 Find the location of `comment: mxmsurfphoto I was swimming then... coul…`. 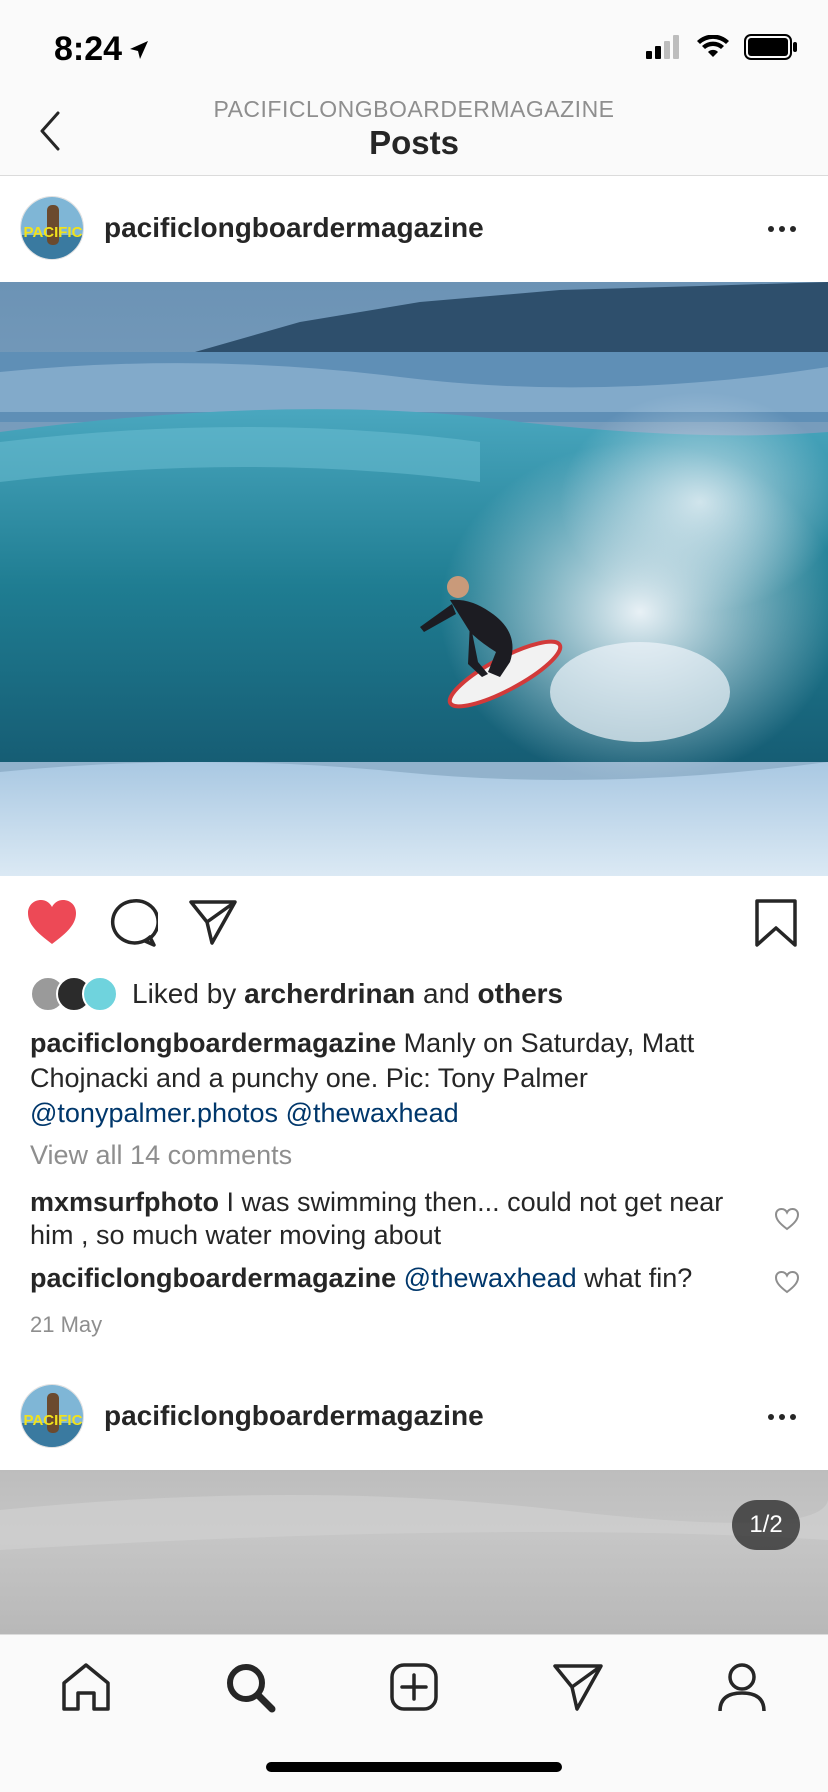

comment: mxmsurfphoto I was swimming then... coul… is located at coordinates (390, 1219).